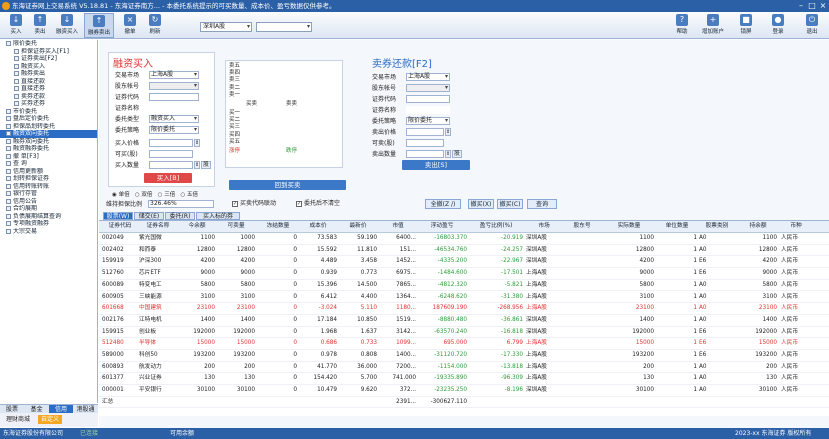 The height and width of the screenshot is (439, 829). I want to click on column-header: 冻结数量, so click(278, 227).